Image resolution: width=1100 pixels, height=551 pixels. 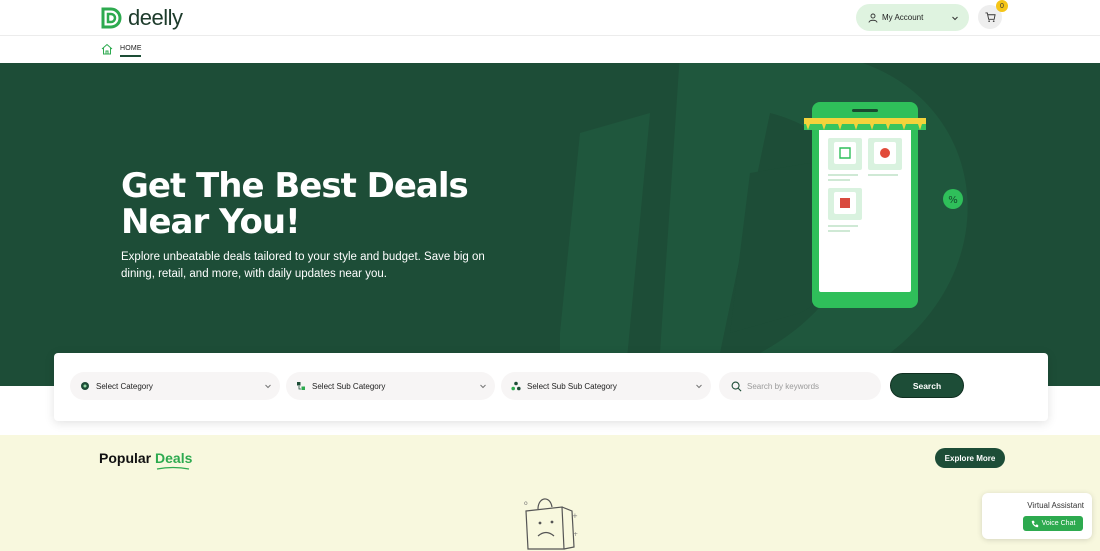 I want to click on user-icon, so click(x=873, y=18).